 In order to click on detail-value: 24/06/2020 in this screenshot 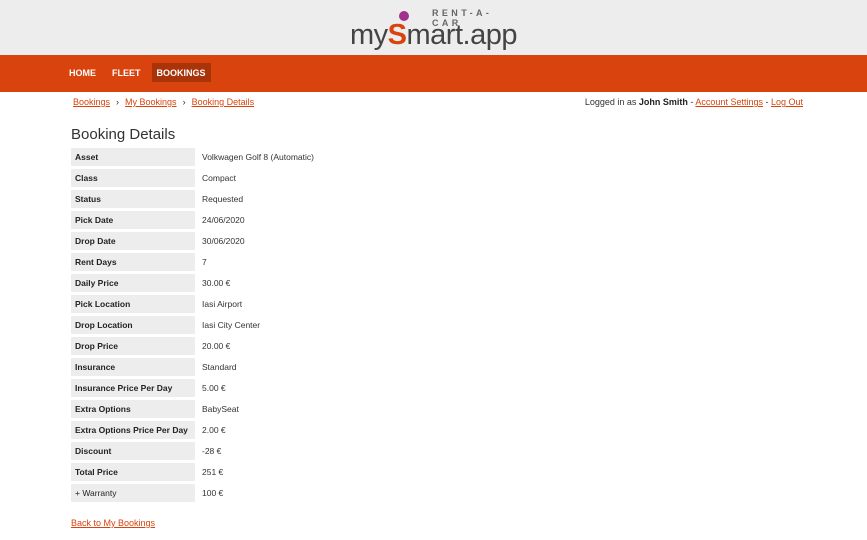, I will do `click(223, 220)`.